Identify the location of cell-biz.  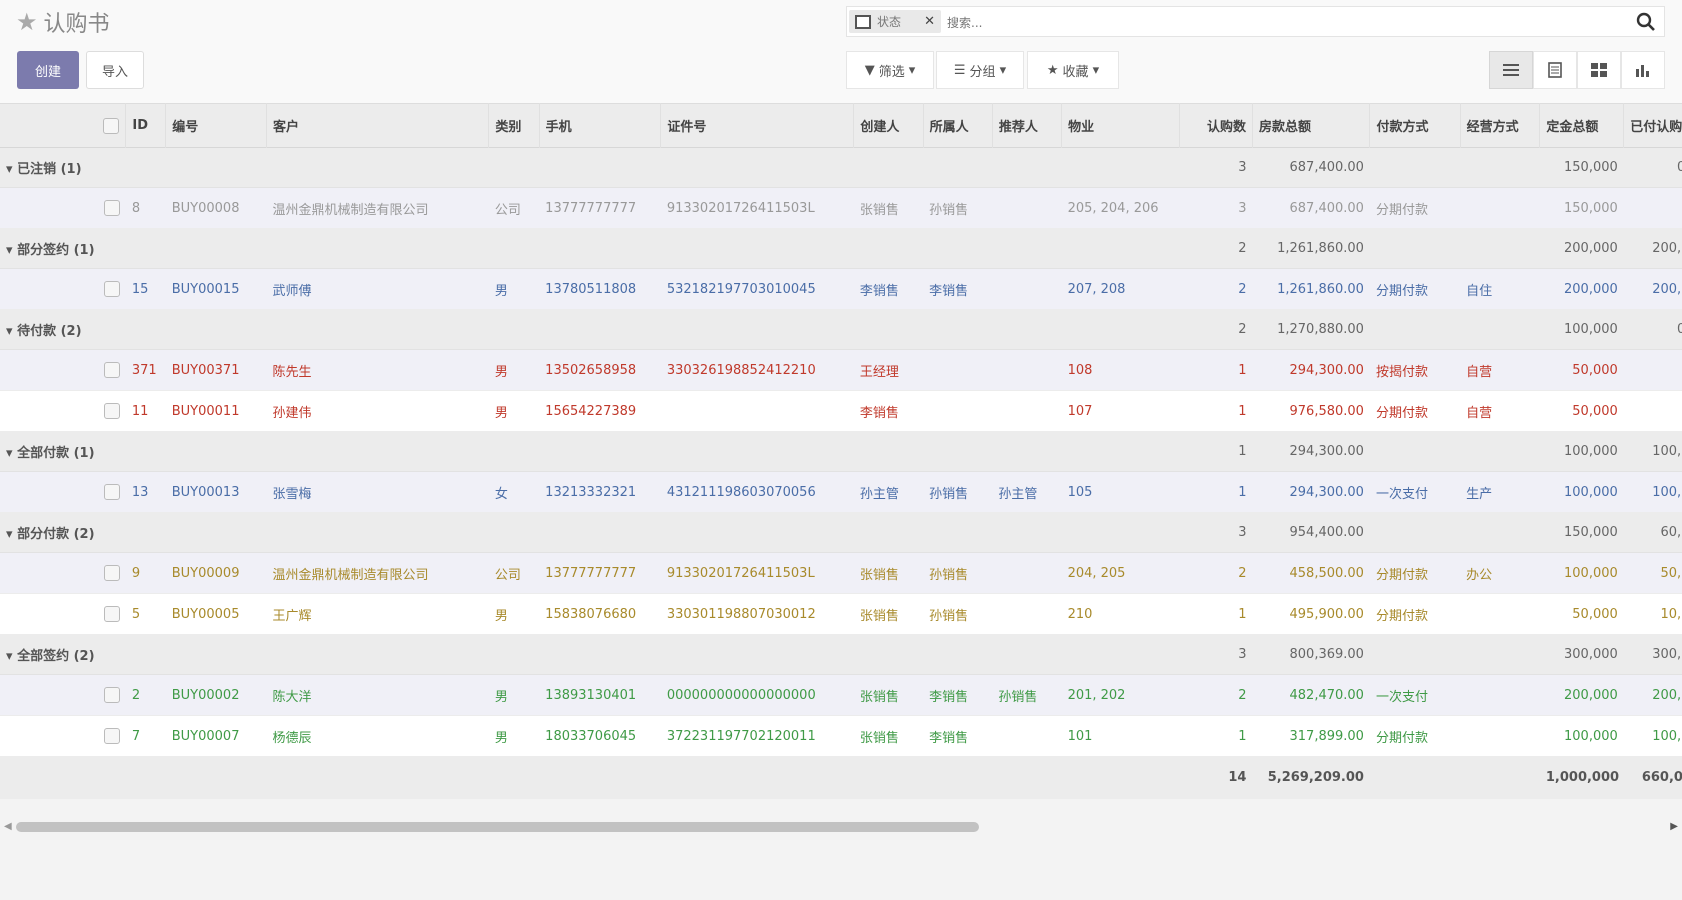
(1500, 695).